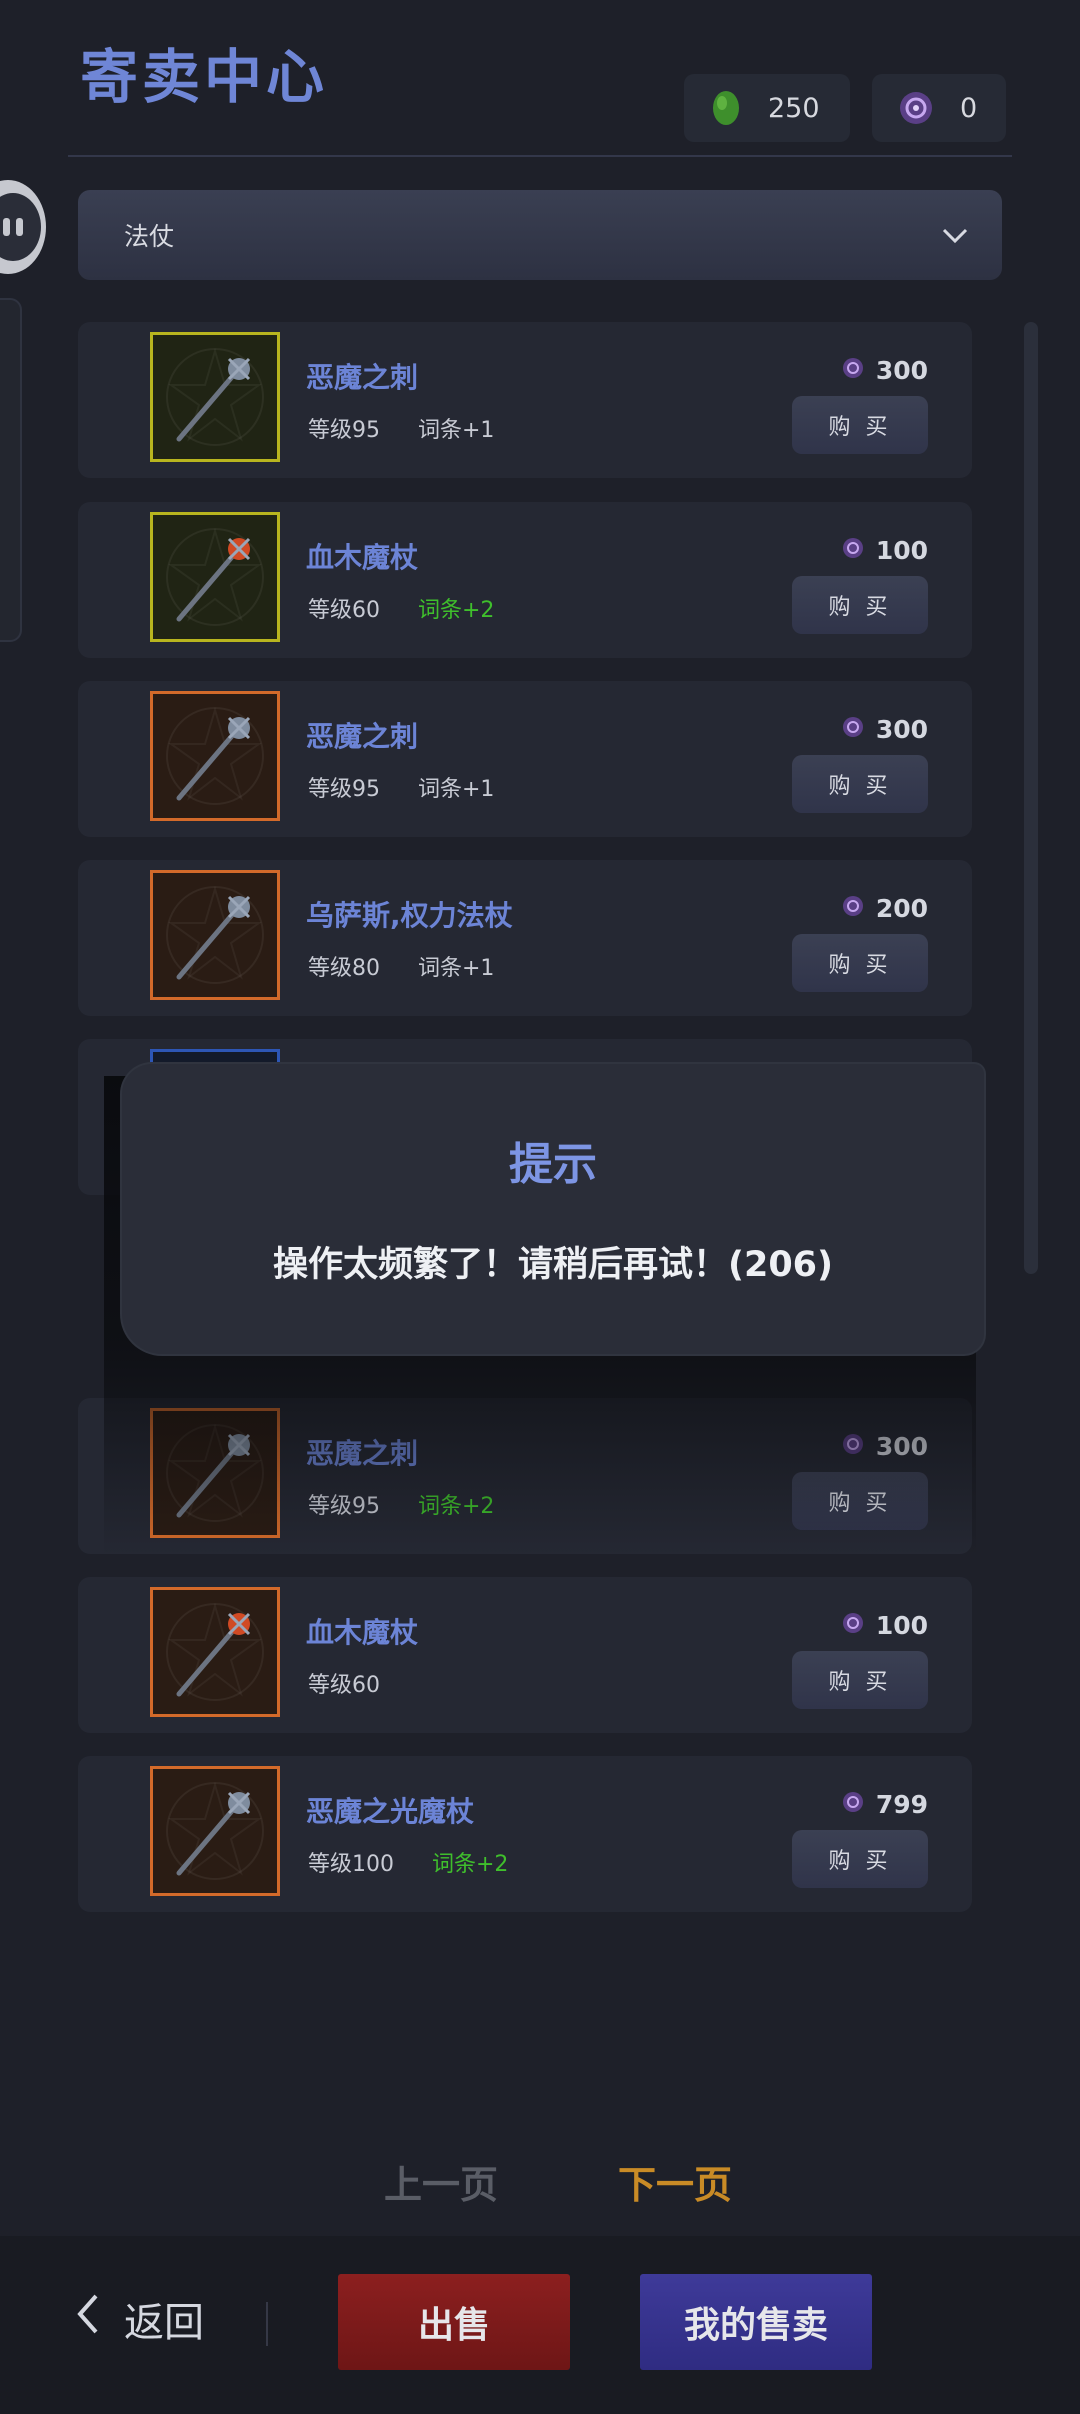 This screenshot has height=2414, width=1080. I want to click on item-name: 恶魔之光魔杖, so click(390, 1811).